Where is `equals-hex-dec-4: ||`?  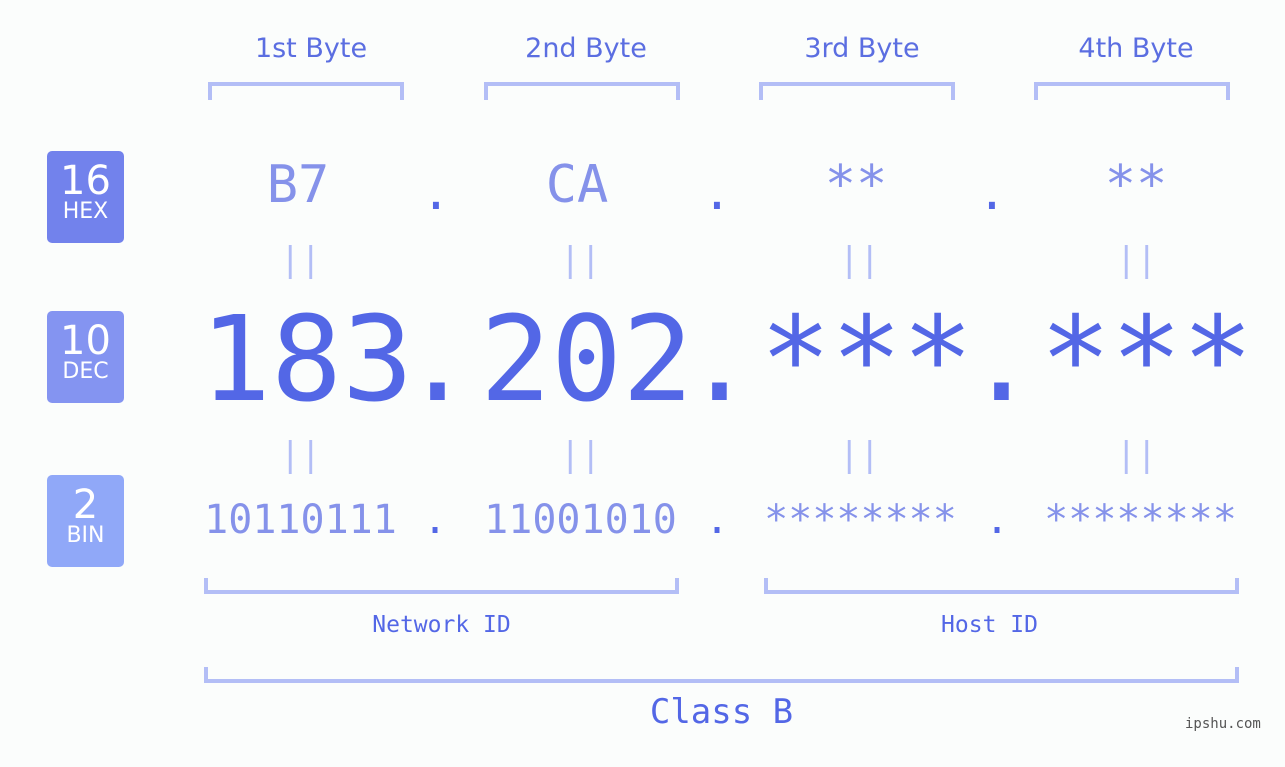 equals-hex-dec-4: || is located at coordinates (1136, 260).